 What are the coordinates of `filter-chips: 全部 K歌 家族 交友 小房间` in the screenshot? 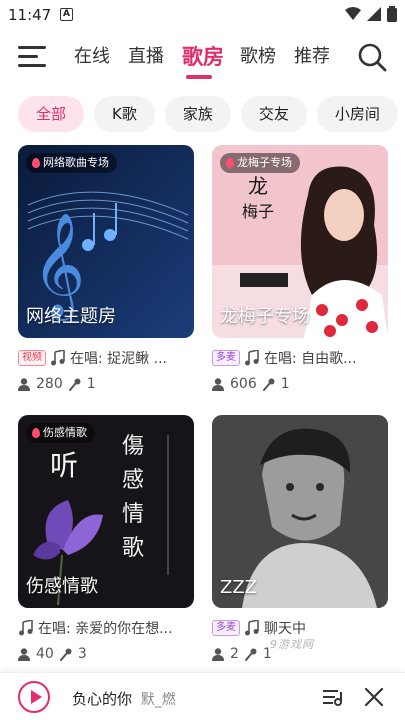 It's located at (208, 114).